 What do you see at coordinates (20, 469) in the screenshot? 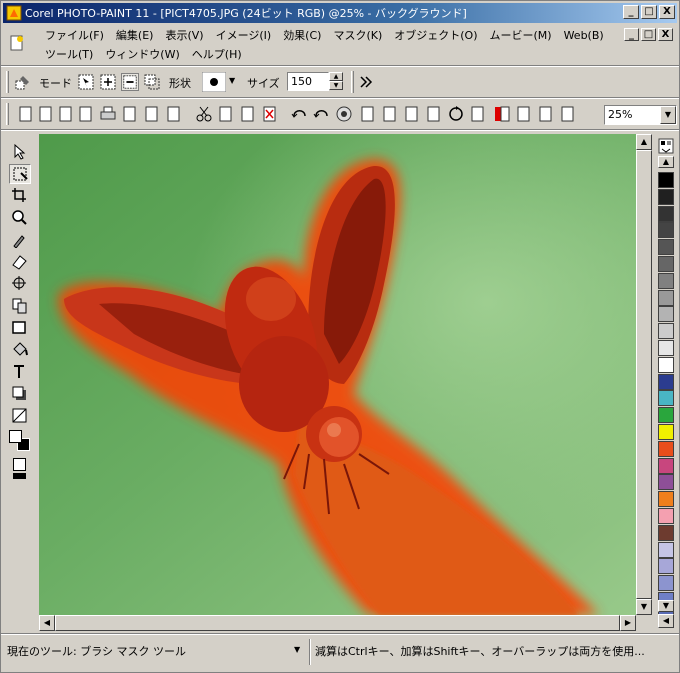
I see `paper-color-swatch` at bounding box center [20, 469].